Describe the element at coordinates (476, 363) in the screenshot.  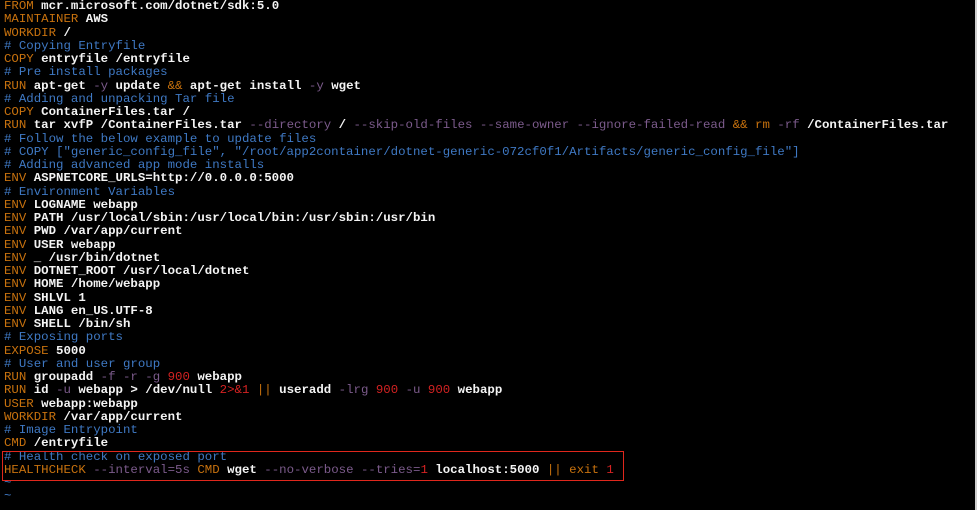
I see `code-line: # User and user group` at that location.